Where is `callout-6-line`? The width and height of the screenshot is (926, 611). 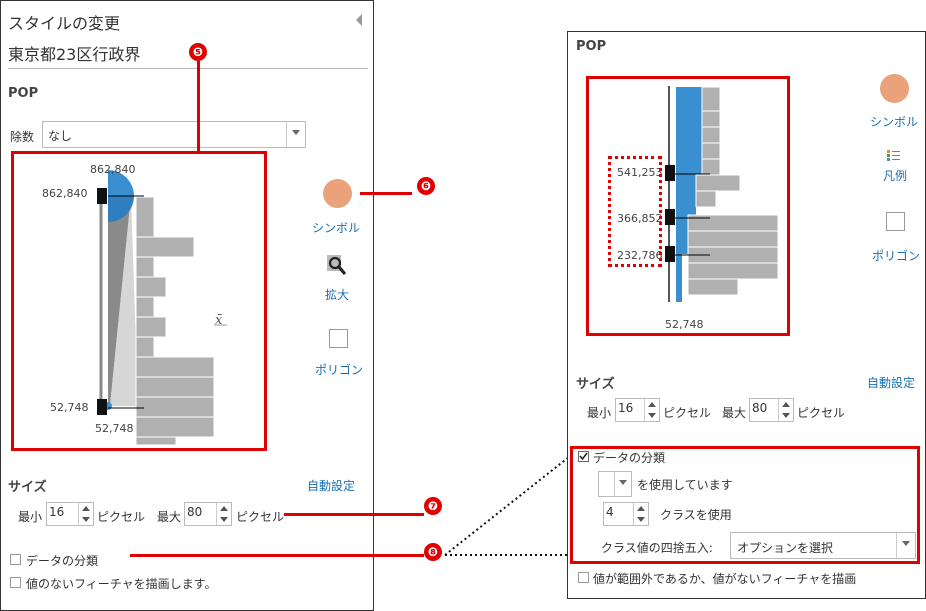 callout-6-line is located at coordinates (386, 193).